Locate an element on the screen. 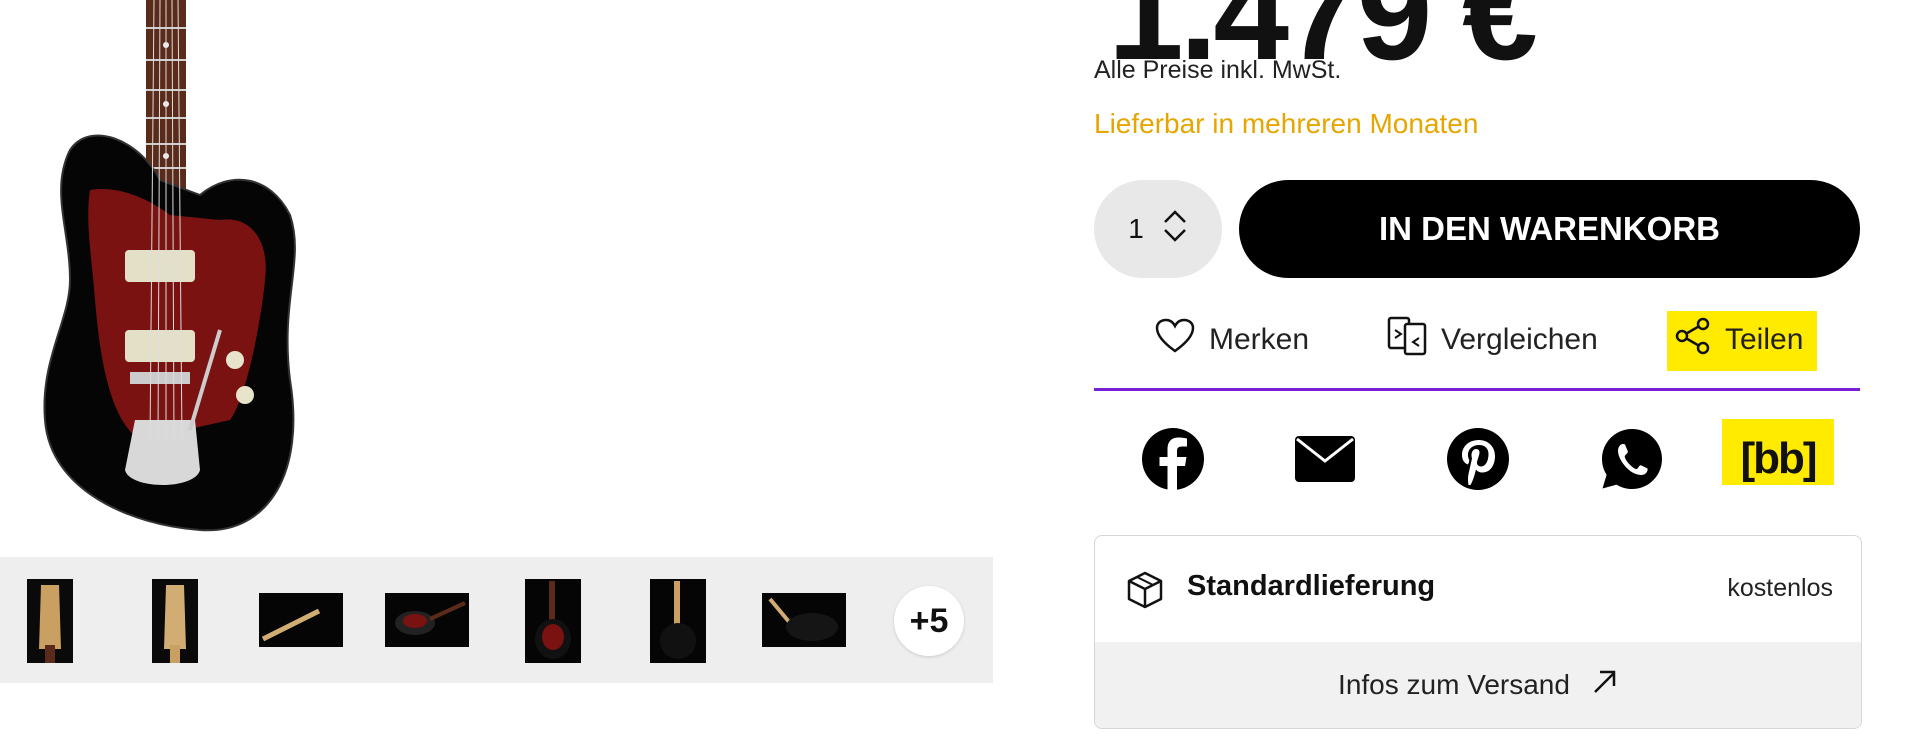 This screenshot has height=749, width=1920. facebook-share-button is located at coordinates (1173, 459).